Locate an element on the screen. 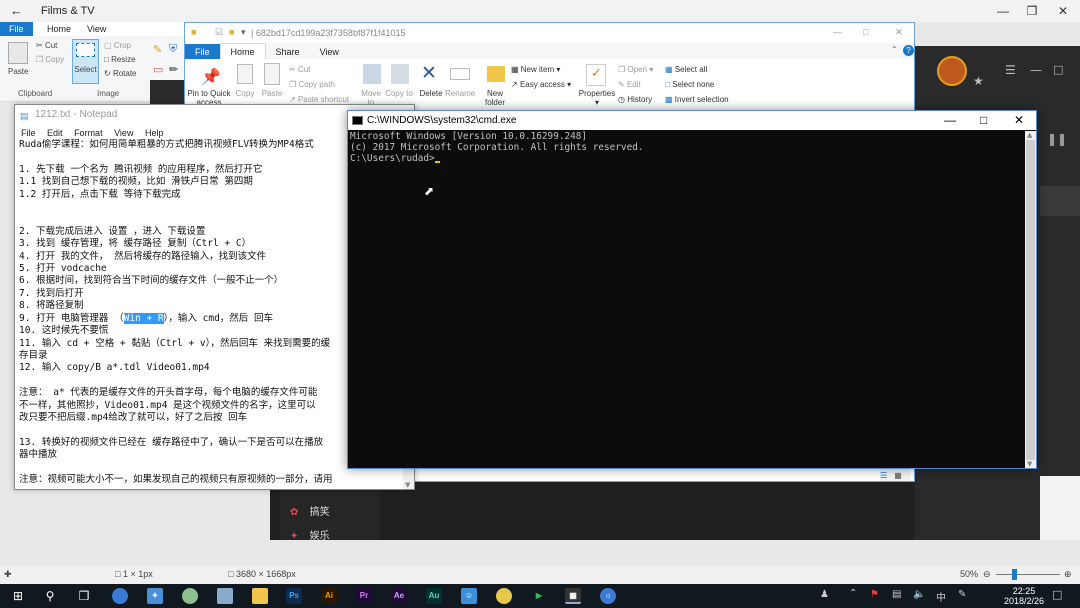 Image resolution: width=1080 pixels, height=608 pixels. copy-button: Copy is located at coordinates (245, 93).